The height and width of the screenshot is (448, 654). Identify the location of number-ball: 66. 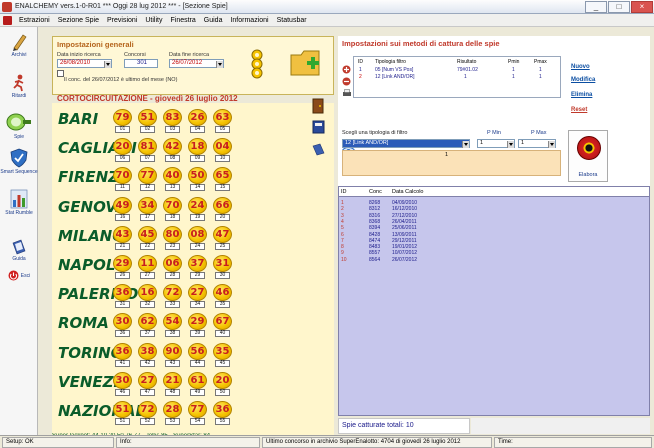
(222, 205).